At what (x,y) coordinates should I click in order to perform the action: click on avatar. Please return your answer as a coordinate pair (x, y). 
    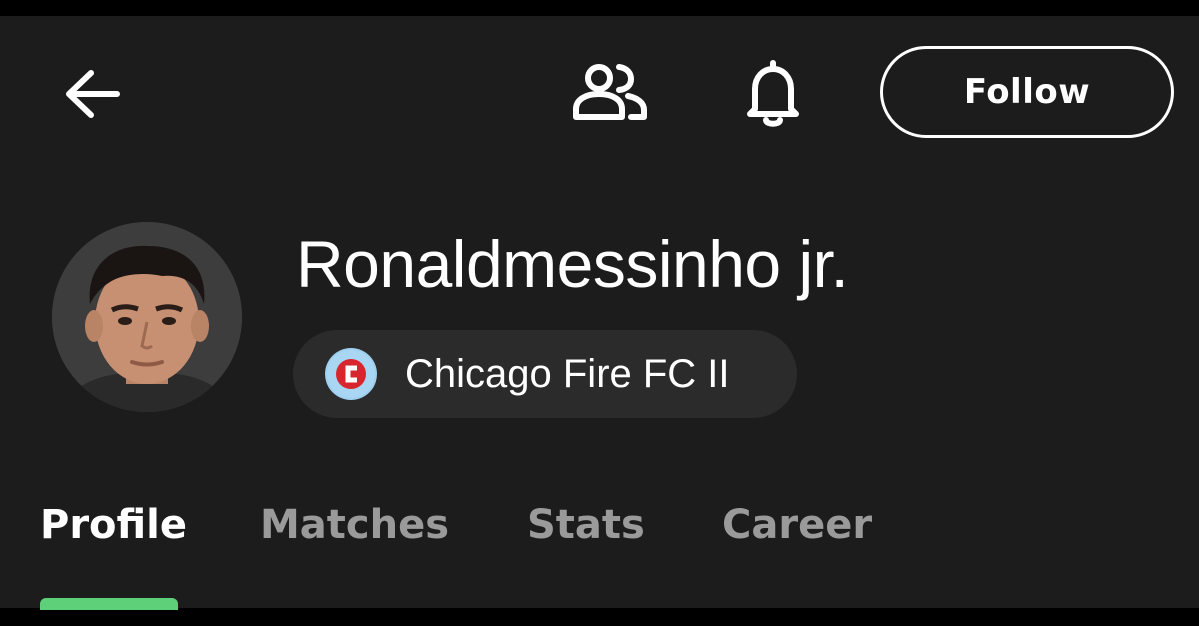
    Looking at the image, I should click on (147, 317).